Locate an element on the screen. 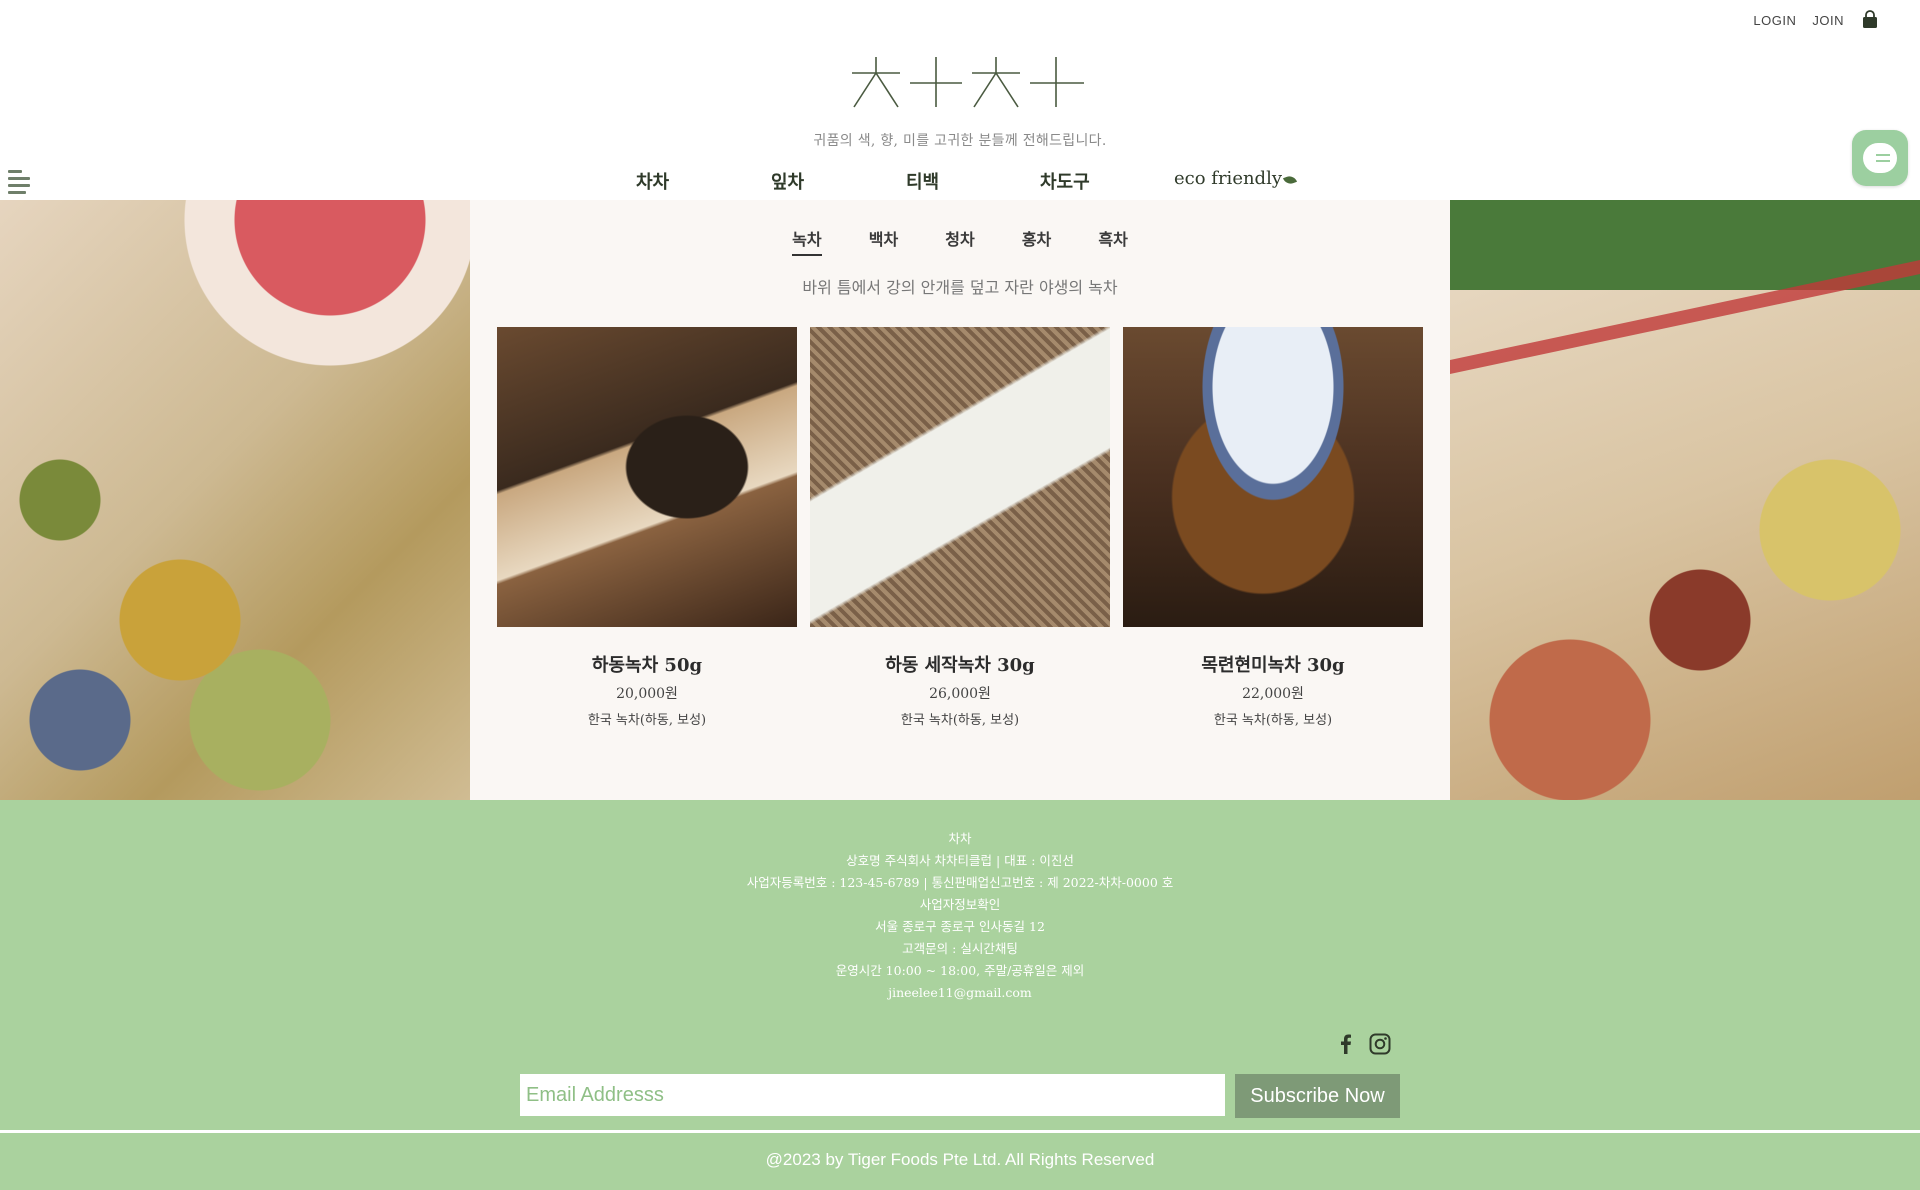 The width and height of the screenshot is (1920, 1190). social-links is located at coordinates (1363, 1044).